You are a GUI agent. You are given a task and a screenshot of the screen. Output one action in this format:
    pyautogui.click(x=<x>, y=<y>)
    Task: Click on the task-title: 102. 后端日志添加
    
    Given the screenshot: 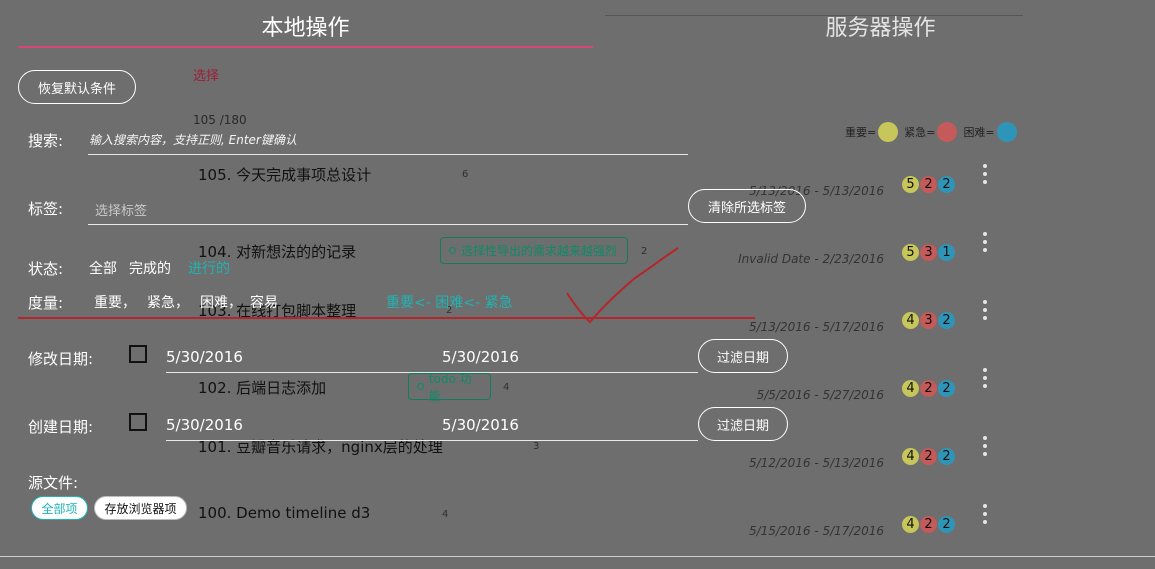 What is the action you would take?
    pyautogui.click(x=262, y=387)
    